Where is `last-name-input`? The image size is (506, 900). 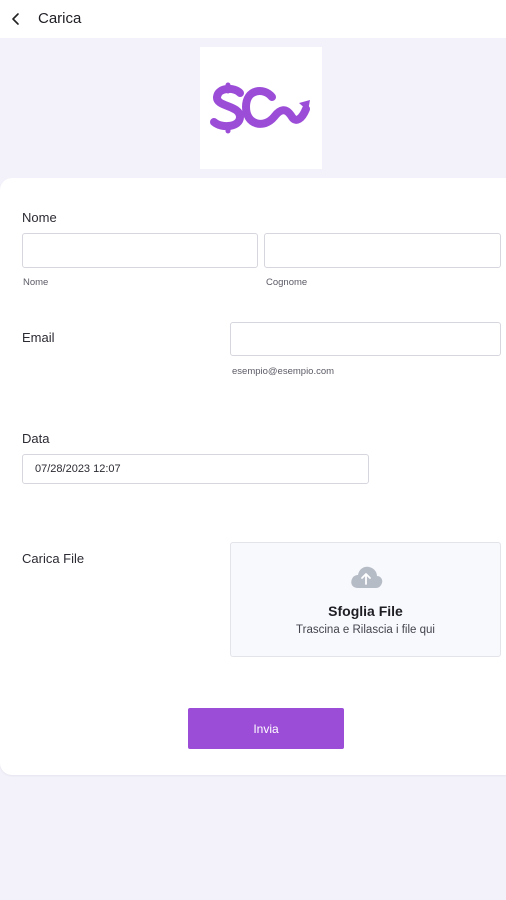
last-name-input is located at coordinates (382, 250).